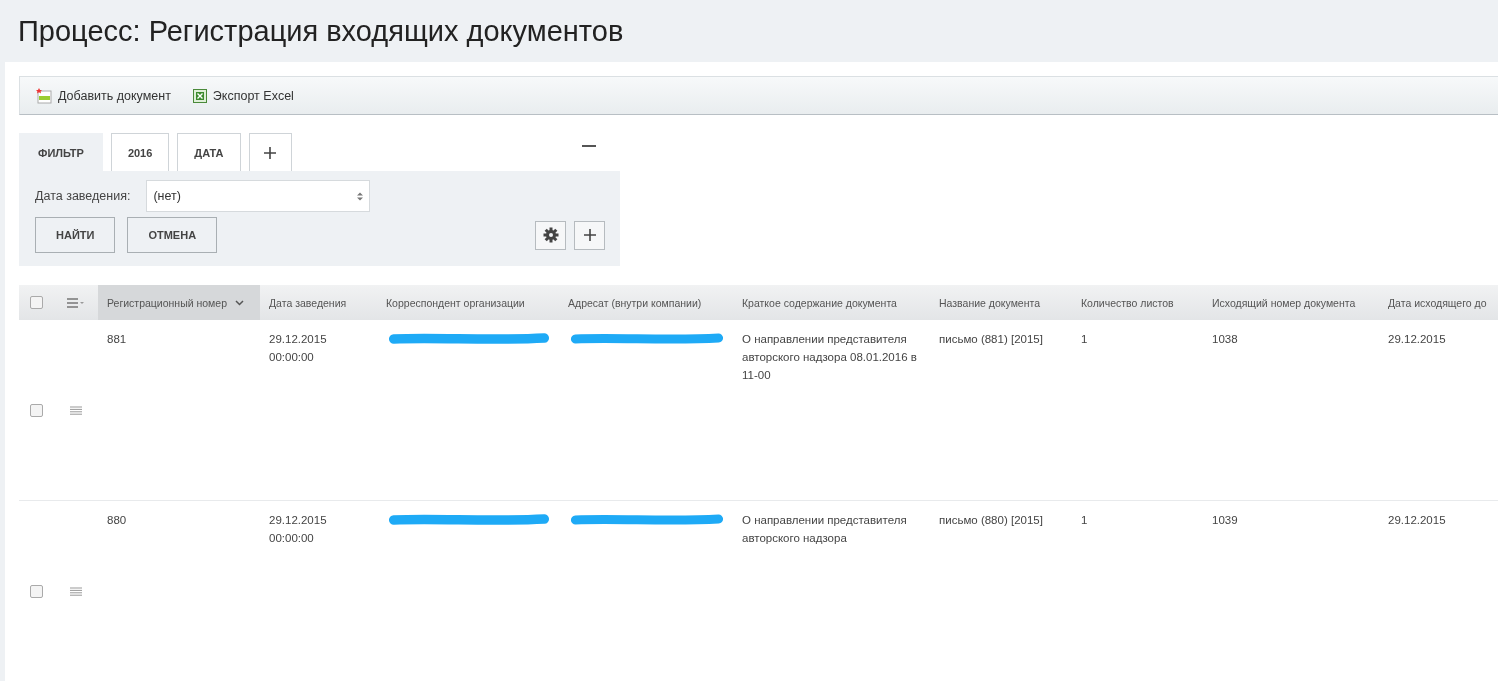 Image resolution: width=1498 pixels, height=681 pixels. What do you see at coordinates (1291, 302) in the screenshot?
I see `column-header: Исходящий номер документа` at bounding box center [1291, 302].